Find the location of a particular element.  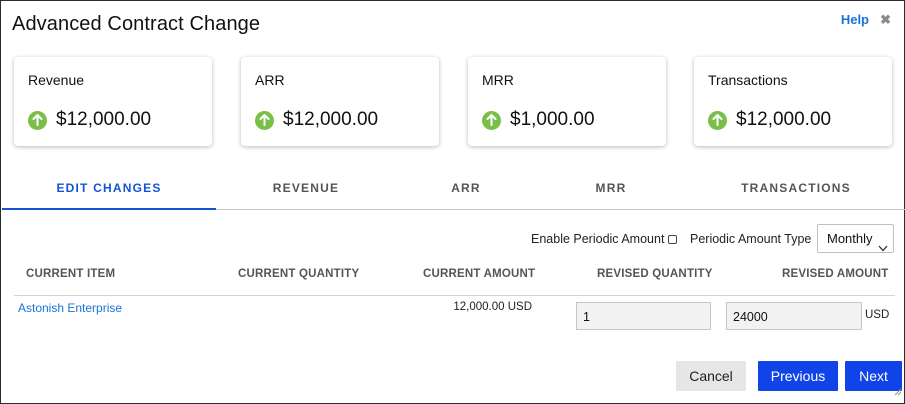

help-link: Help is located at coordinates (855, 19).